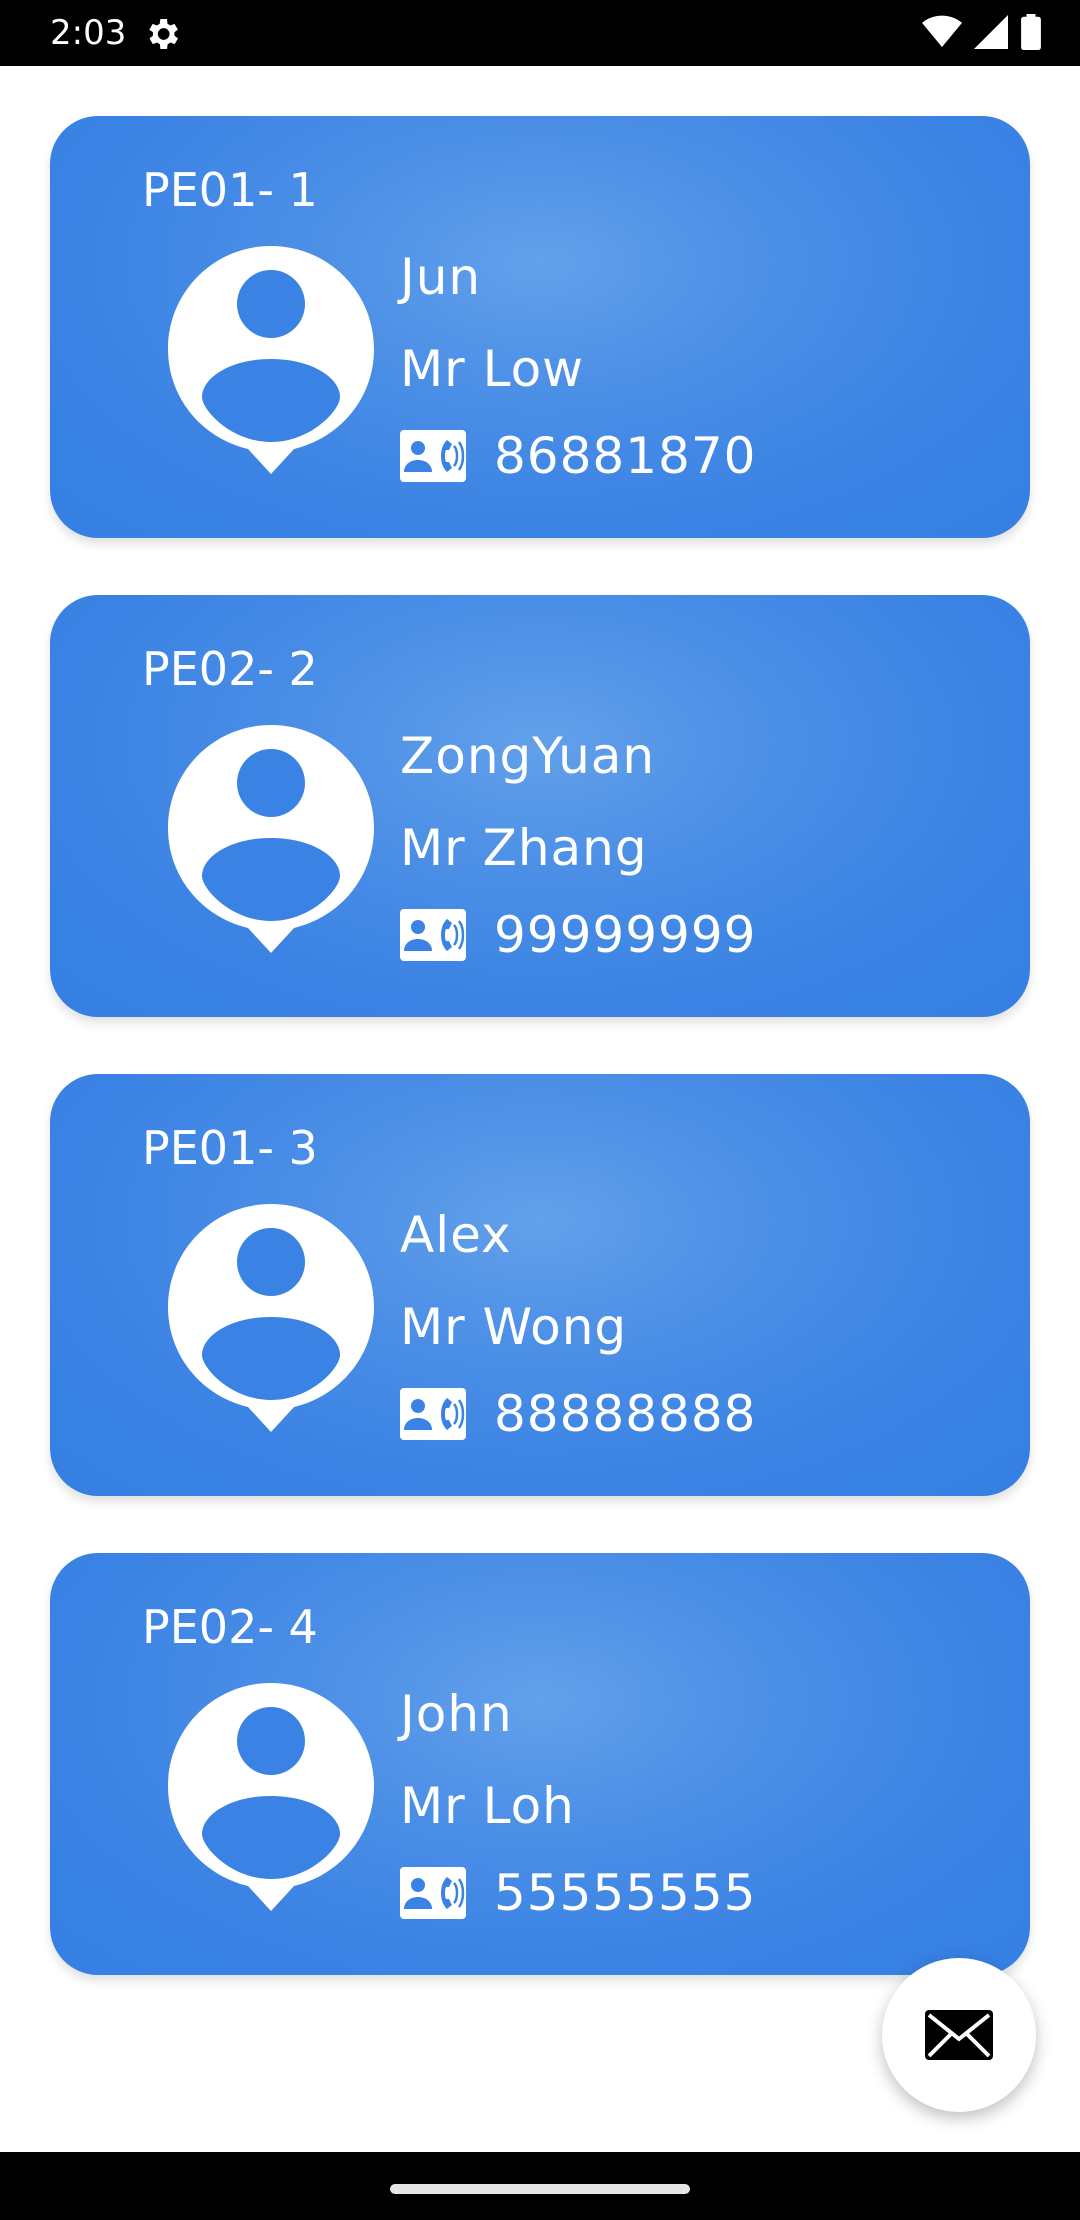 The image size is (1080, 2220). I want to click on card-contact-person: Mr Loh, so click(487, 1806).